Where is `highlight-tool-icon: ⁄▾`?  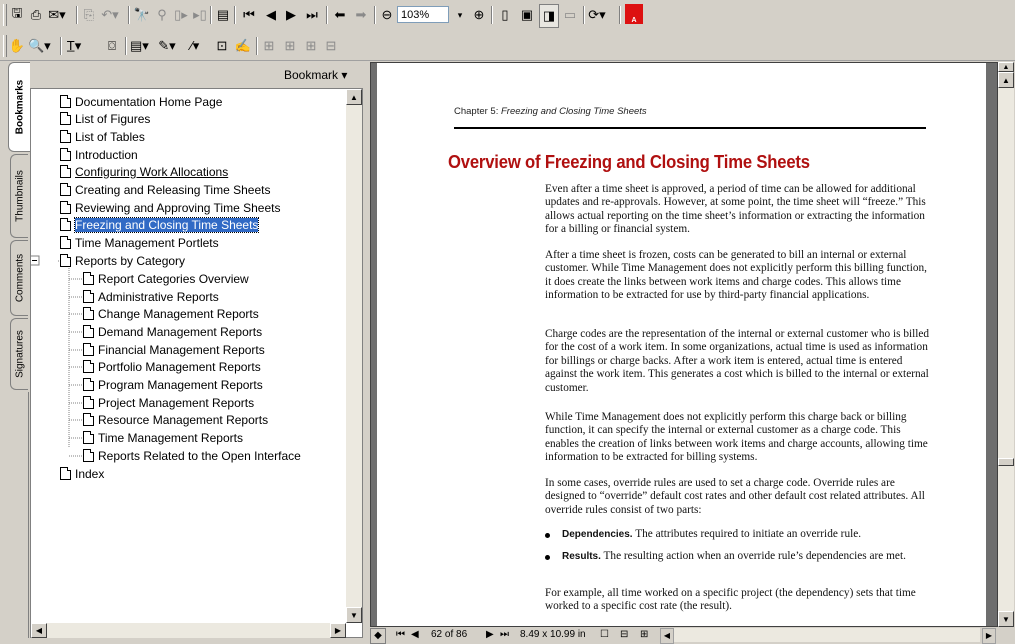
highlight-tool-icon: ⁄▾ is located at coordinates (195, 46).